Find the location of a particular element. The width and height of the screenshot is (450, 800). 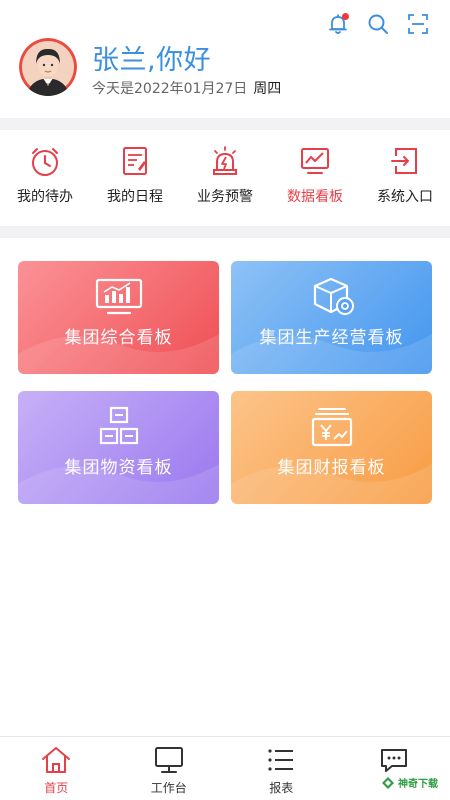

tab-workbench: 工作台 is located at coordinates (169, 768).